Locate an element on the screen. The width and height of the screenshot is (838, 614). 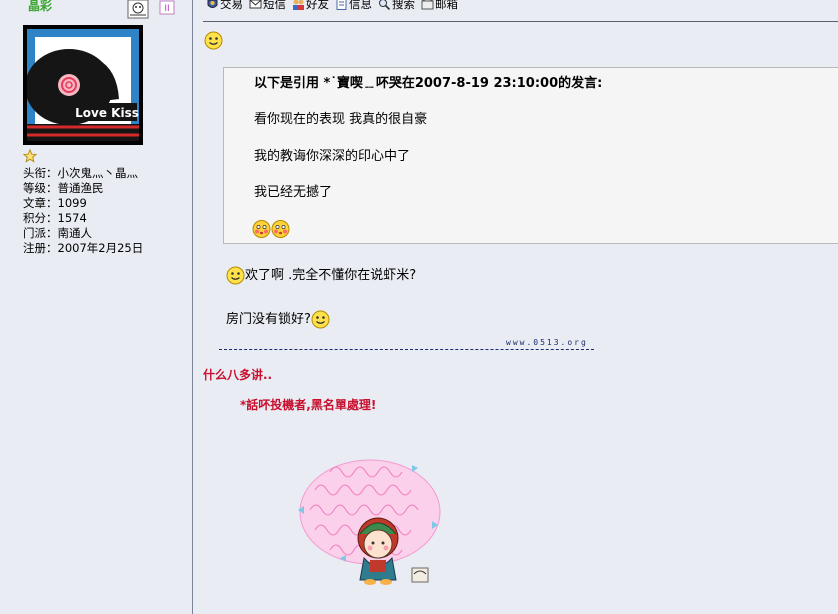
profile-row-registered: 注册：2007年2月25日 is located at coordinates (83, 248).